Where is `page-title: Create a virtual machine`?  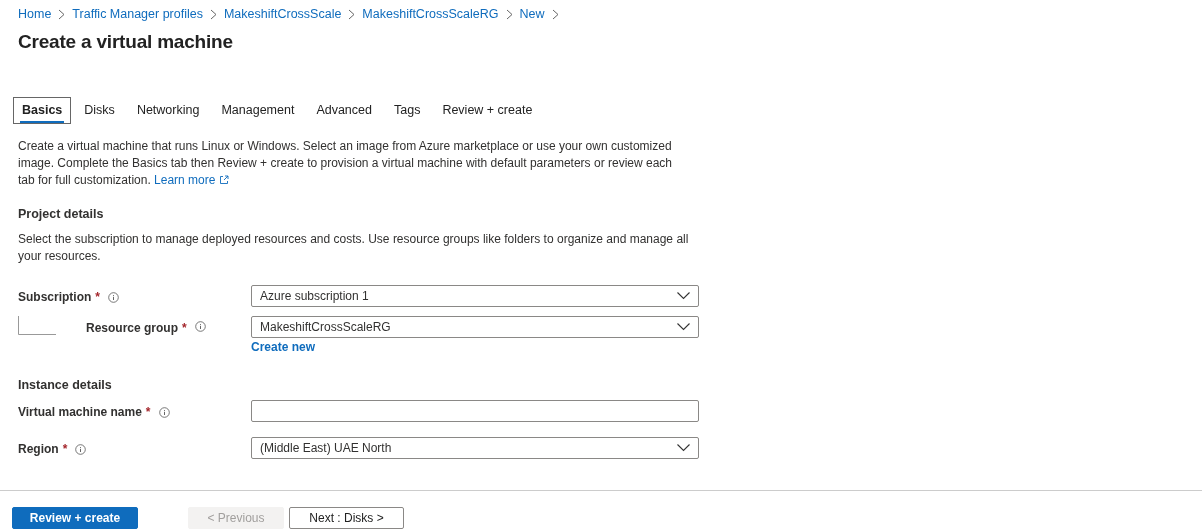 page-title: Create a virtual machine is located at coordinates (126, 42).